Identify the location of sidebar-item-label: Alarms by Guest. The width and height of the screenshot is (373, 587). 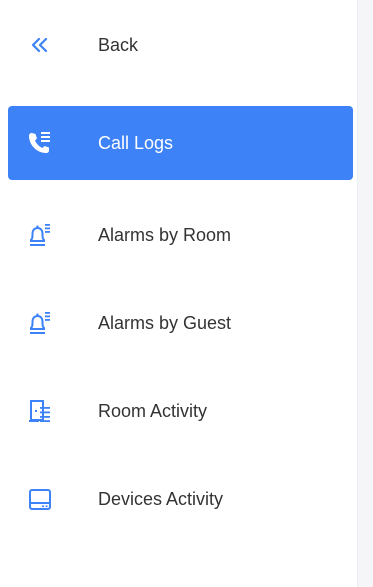
(165, 323).